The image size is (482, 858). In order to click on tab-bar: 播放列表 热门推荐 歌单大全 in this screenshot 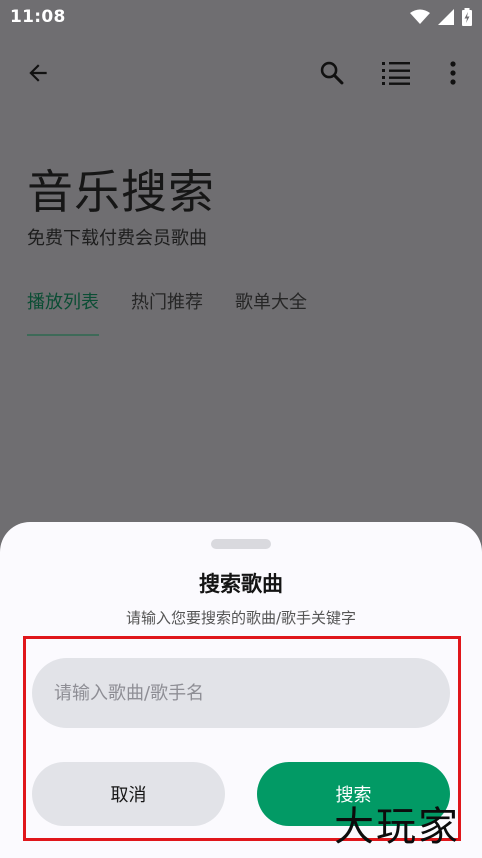, I will do `click(167, 312)`.